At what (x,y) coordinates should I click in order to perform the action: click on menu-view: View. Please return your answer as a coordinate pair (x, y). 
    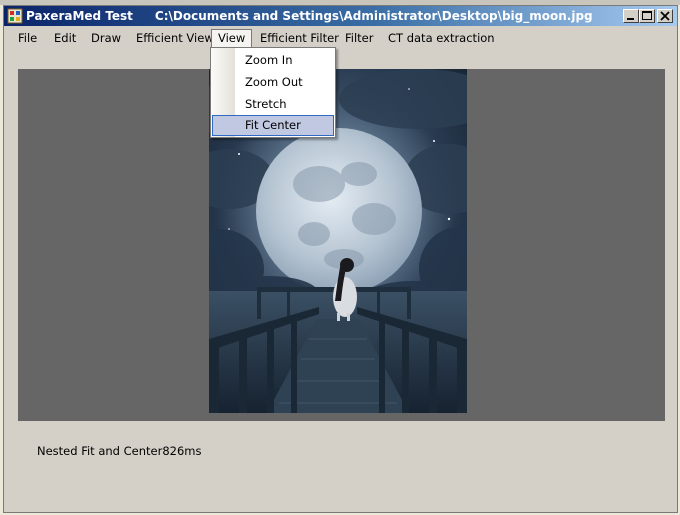
    Looking at the image, I should click on (232, 38).